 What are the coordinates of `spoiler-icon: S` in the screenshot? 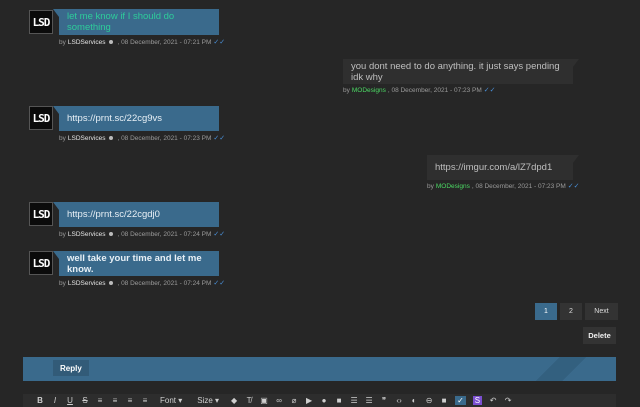 It's located at (477, 400).